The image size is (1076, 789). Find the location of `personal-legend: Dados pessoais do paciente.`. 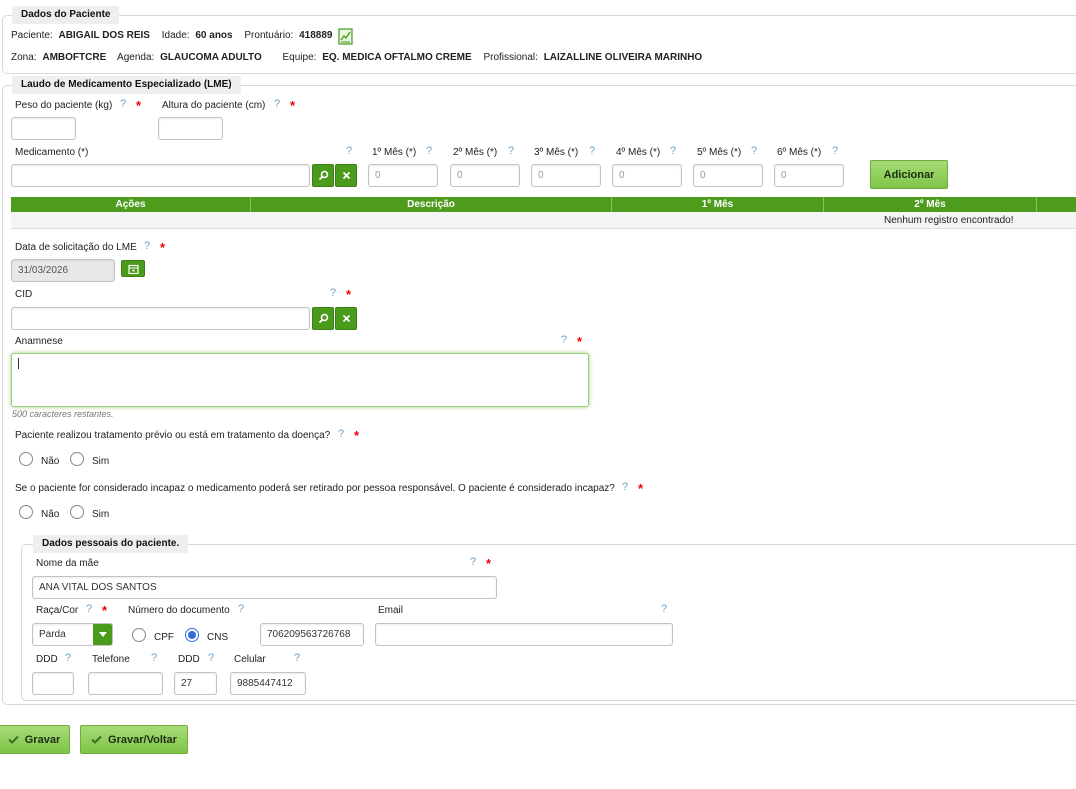

personal-legend: Dados pessoais do paciente. is located at coordinates (111, 544).